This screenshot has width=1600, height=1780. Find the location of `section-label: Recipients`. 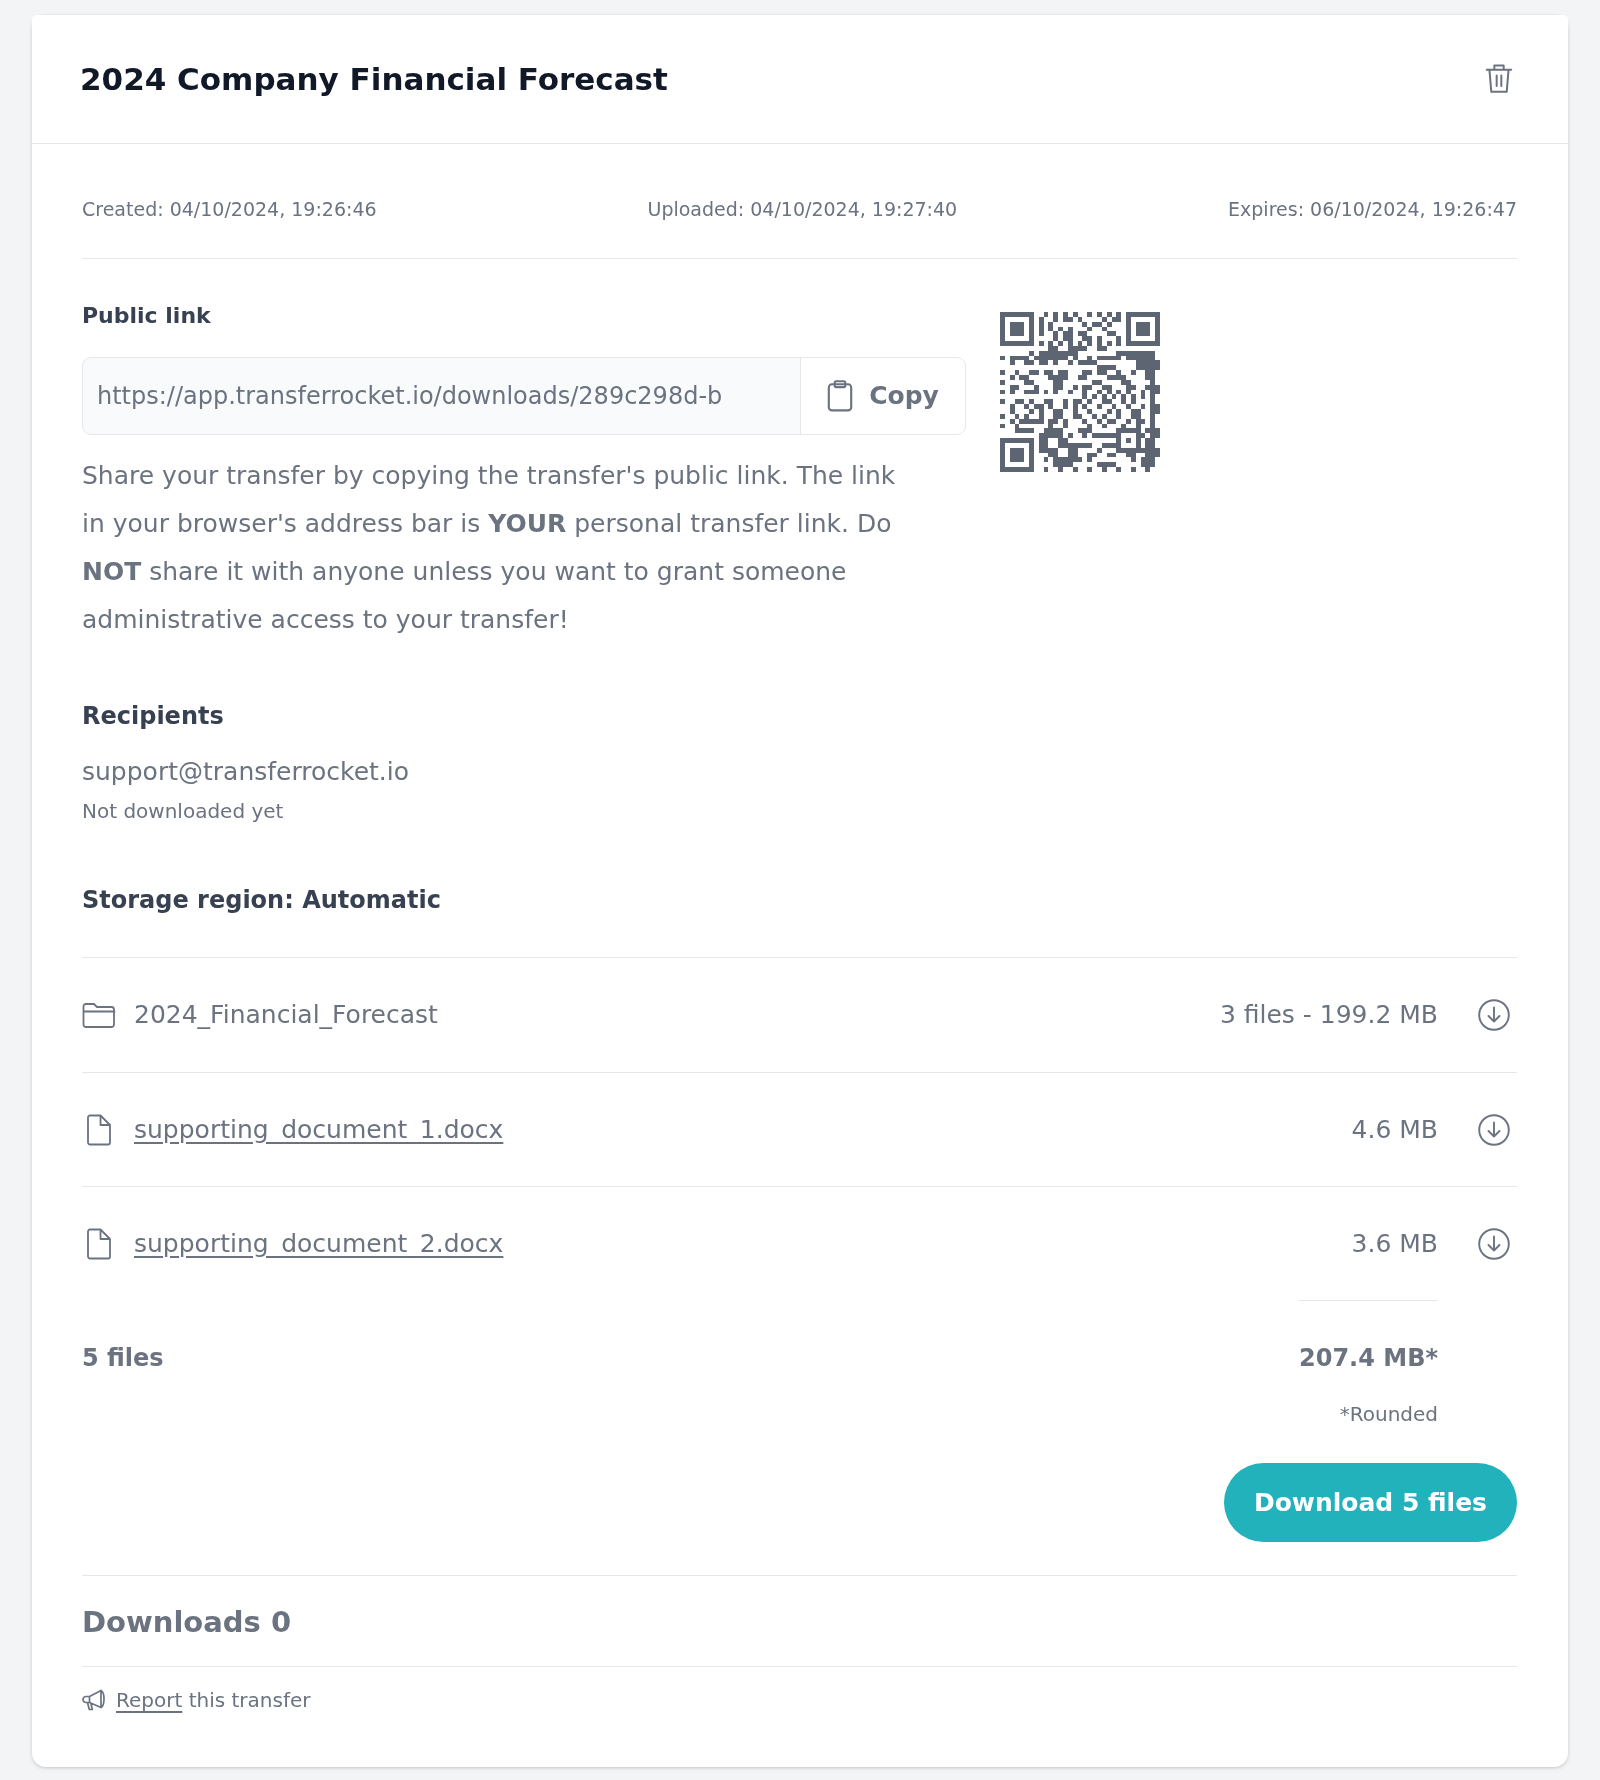

section-label: Recipients is located at coordinates (153, 716).